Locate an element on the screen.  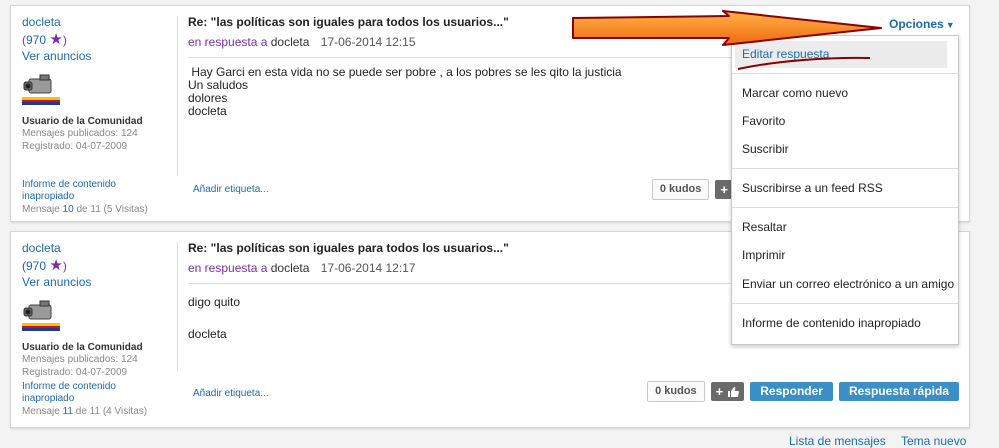
underline-annotation is located at coordinates (804, 63).